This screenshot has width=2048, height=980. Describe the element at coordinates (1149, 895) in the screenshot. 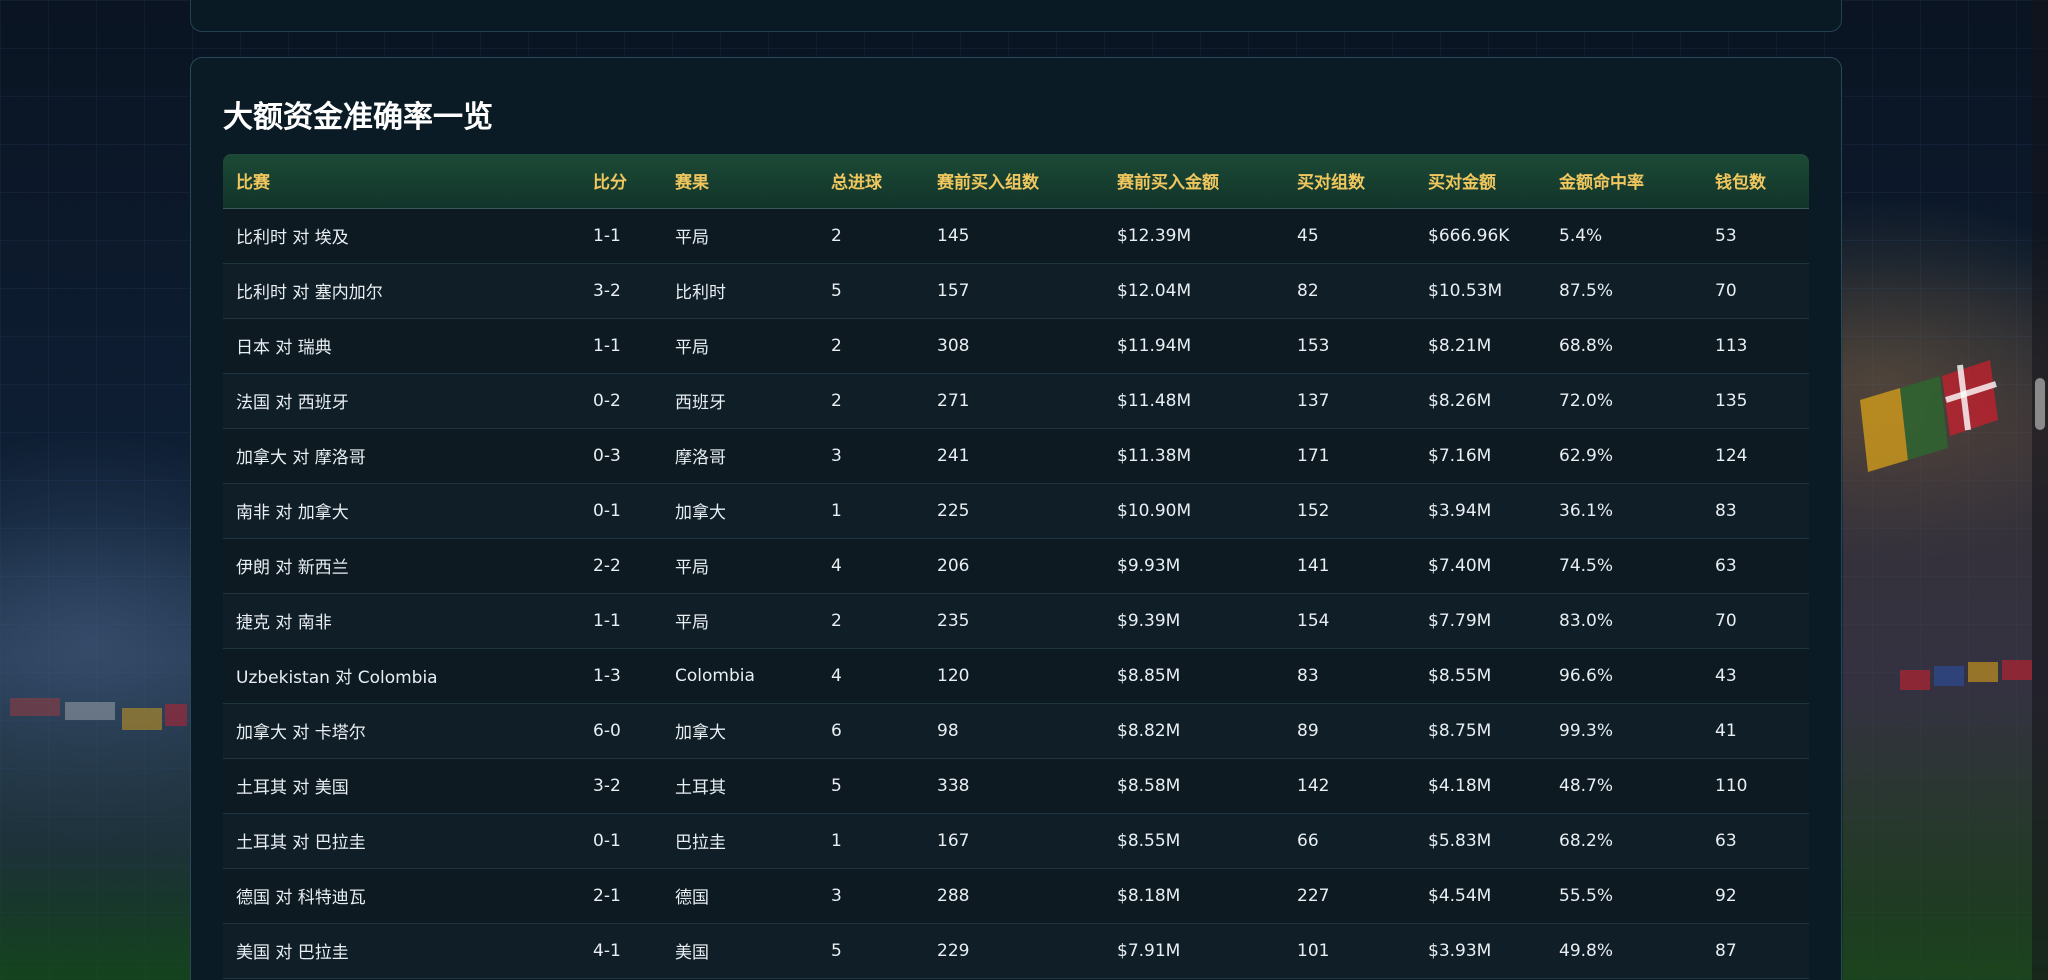

I see `cell-pre-buy-amount: $8.18M` at that location.